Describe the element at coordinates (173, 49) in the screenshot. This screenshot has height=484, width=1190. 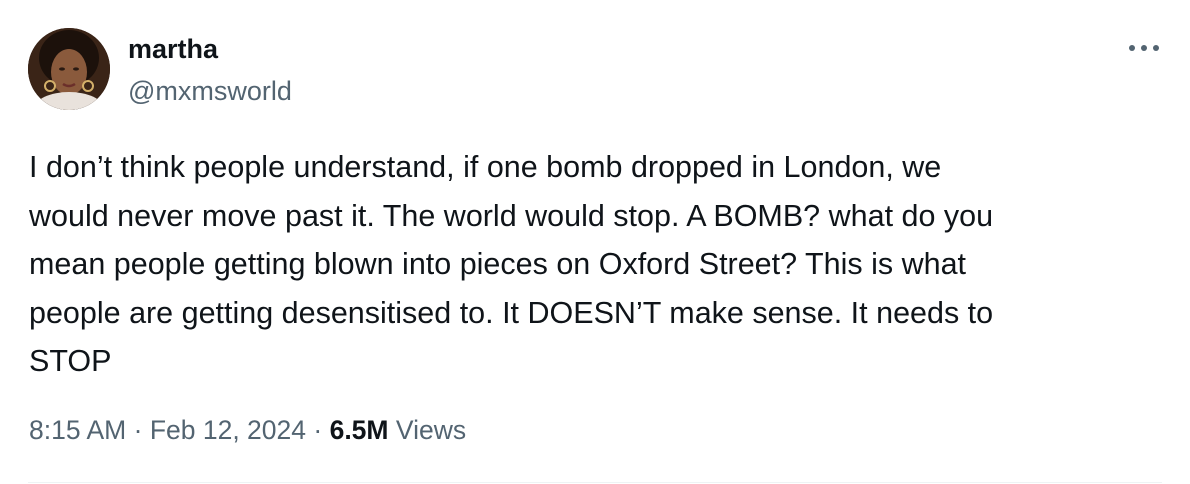
I see `author-display-name: martha` at that location.